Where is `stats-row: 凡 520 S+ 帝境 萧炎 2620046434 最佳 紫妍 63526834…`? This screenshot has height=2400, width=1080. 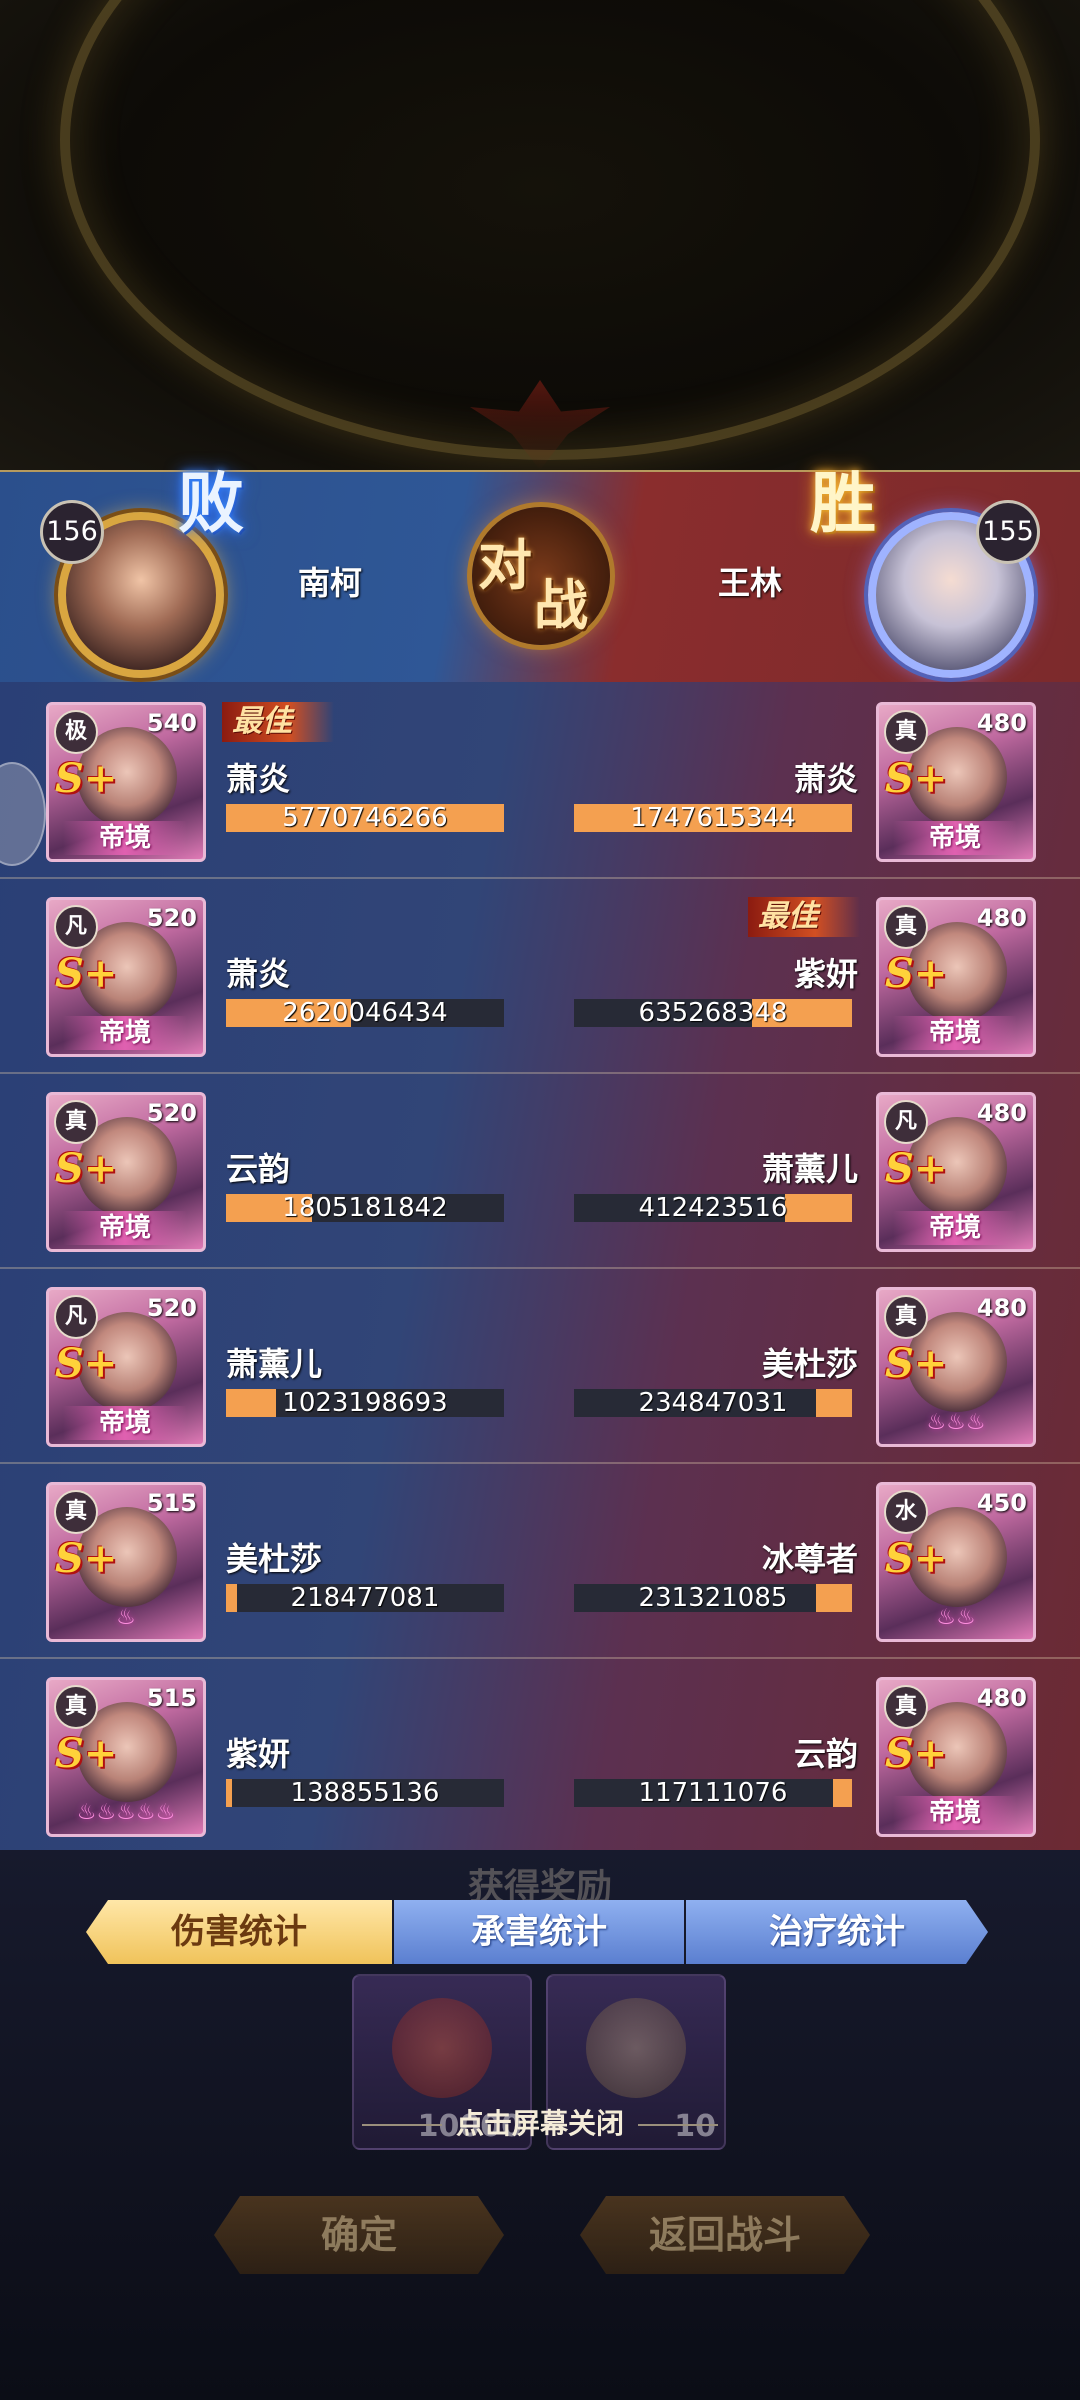
stats-row: 凡 520 S+ 帝境 萧炎 2620046434 最佳 紫妍 63526834… is located at coordinates (540, 975).